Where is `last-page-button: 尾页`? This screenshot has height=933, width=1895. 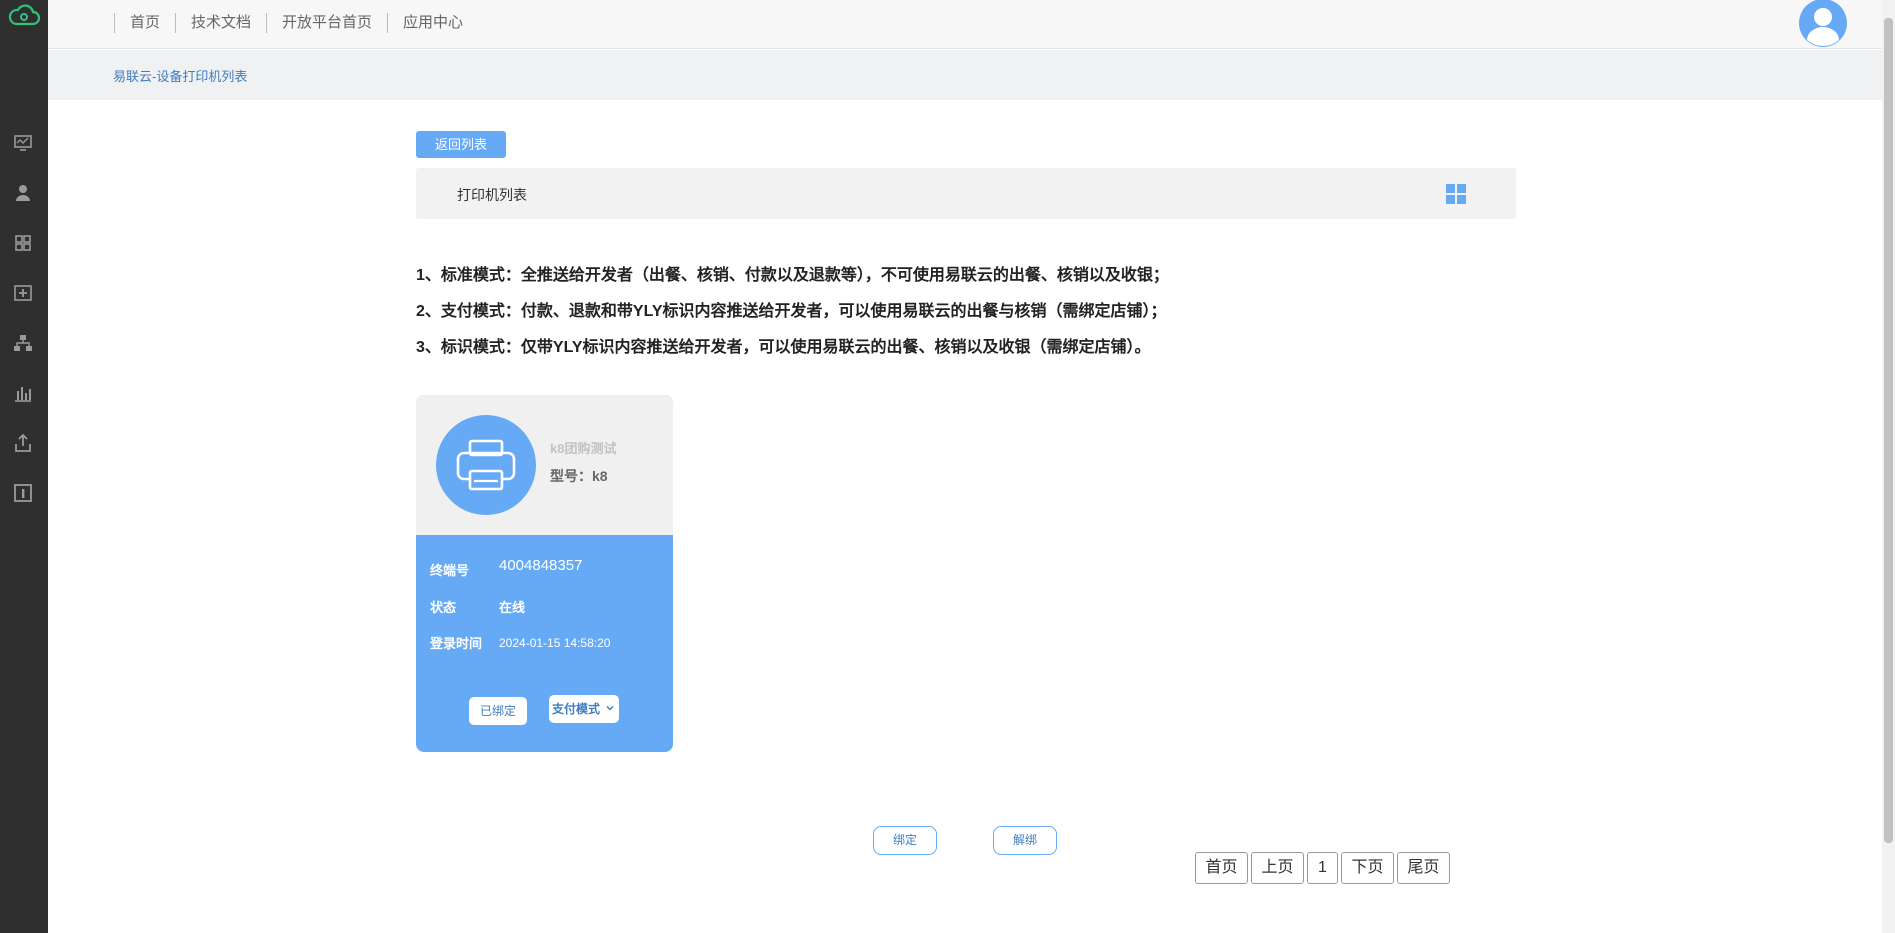 last-page-button: 尾页 is located at coordinates (1423, 868).